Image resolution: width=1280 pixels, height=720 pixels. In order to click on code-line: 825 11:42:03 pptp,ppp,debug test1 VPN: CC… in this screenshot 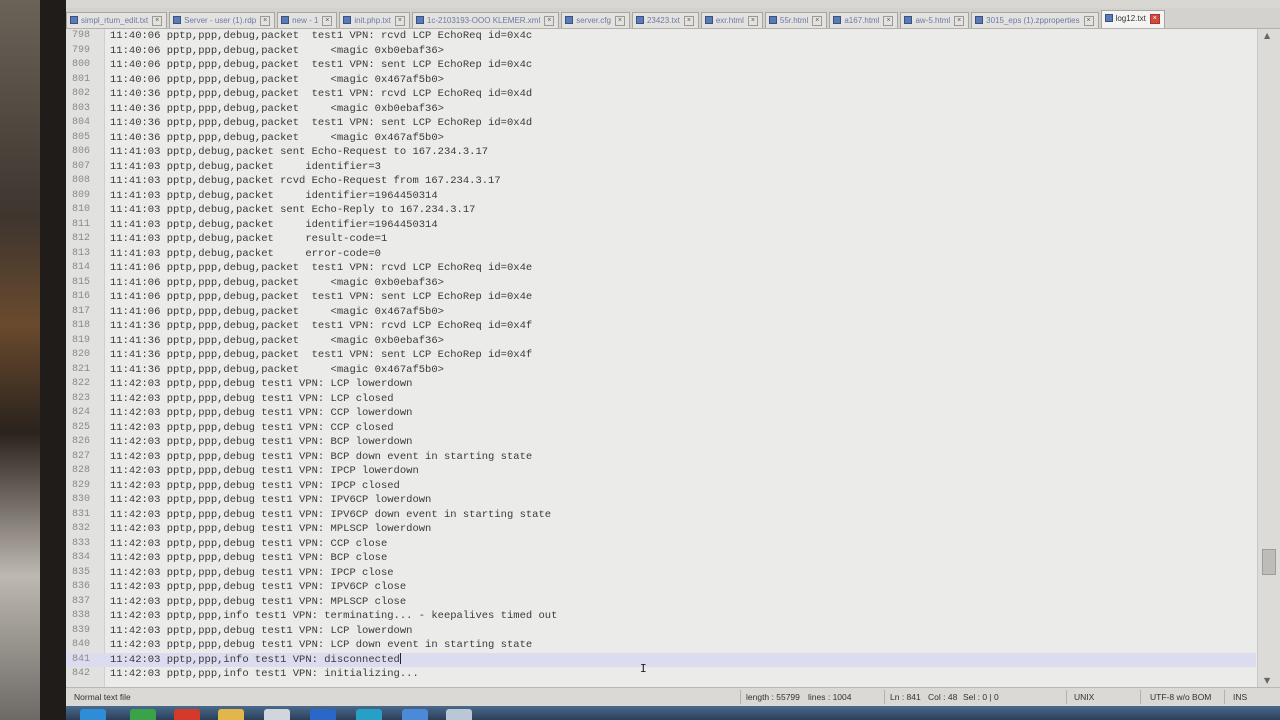, I will do `click(661, 428)`.